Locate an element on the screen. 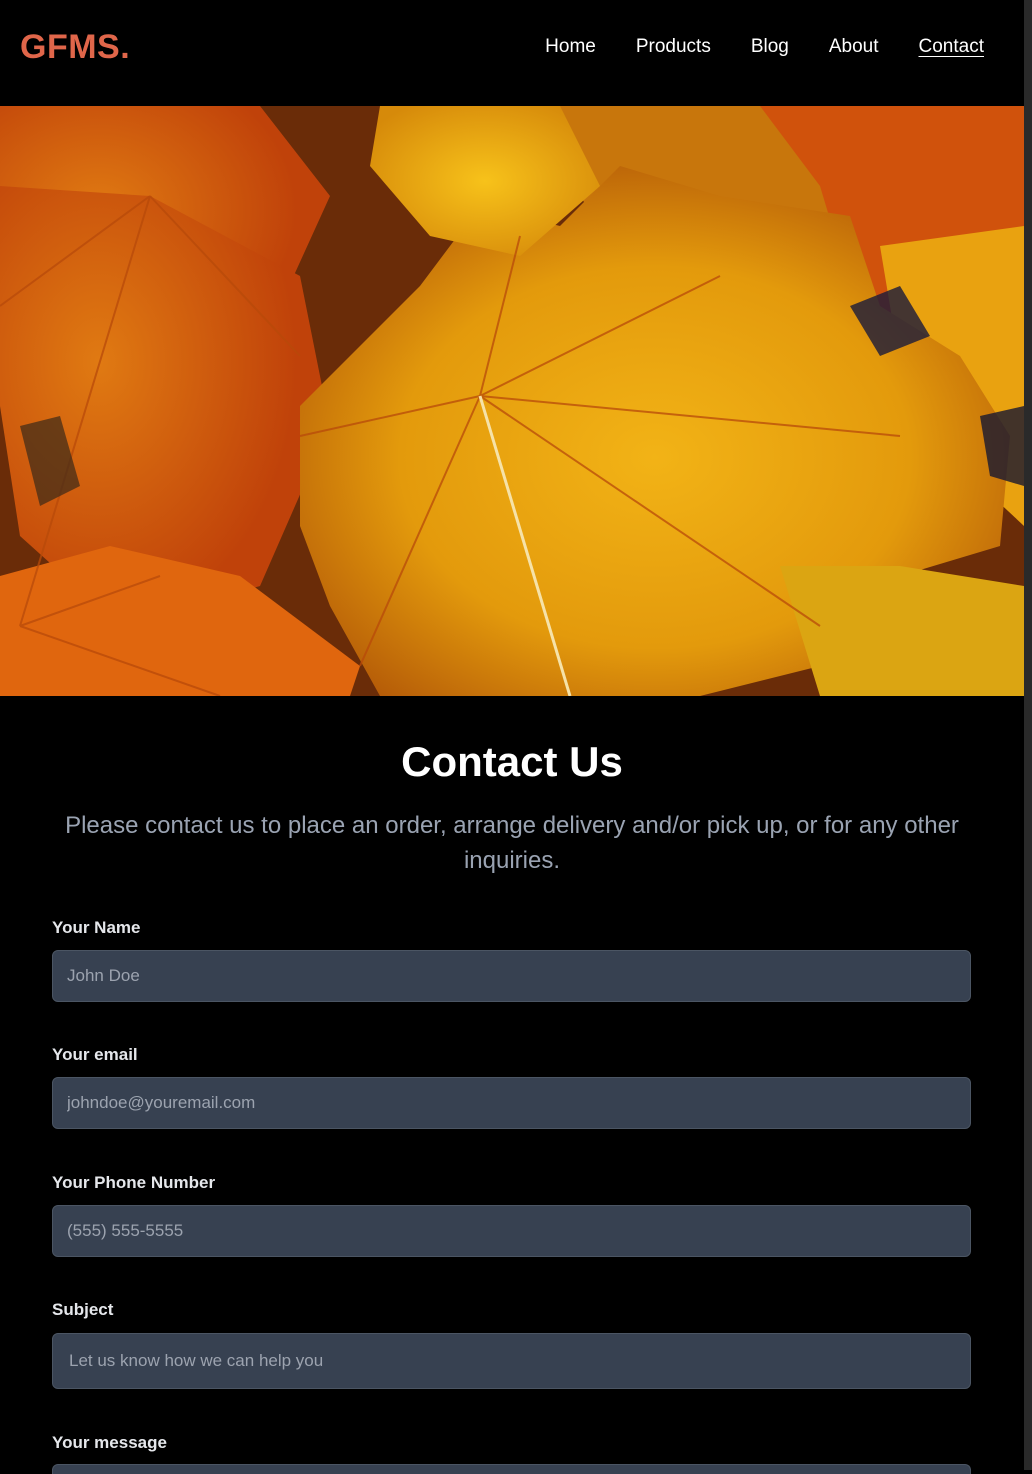 The height and width of the screenshot is (1474, 1032). nav-home-link: Home is located at coordinates (570, 47).